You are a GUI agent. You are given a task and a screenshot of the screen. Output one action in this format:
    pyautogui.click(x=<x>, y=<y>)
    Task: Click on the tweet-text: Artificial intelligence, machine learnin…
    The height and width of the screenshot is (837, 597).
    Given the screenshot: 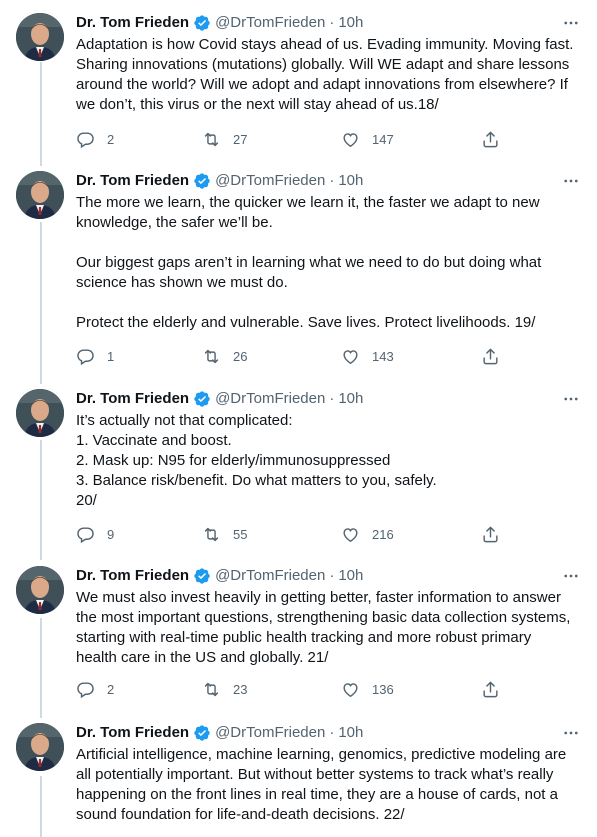 What is the action you would take?
    pyautogui.click(x=326, y=785)
    